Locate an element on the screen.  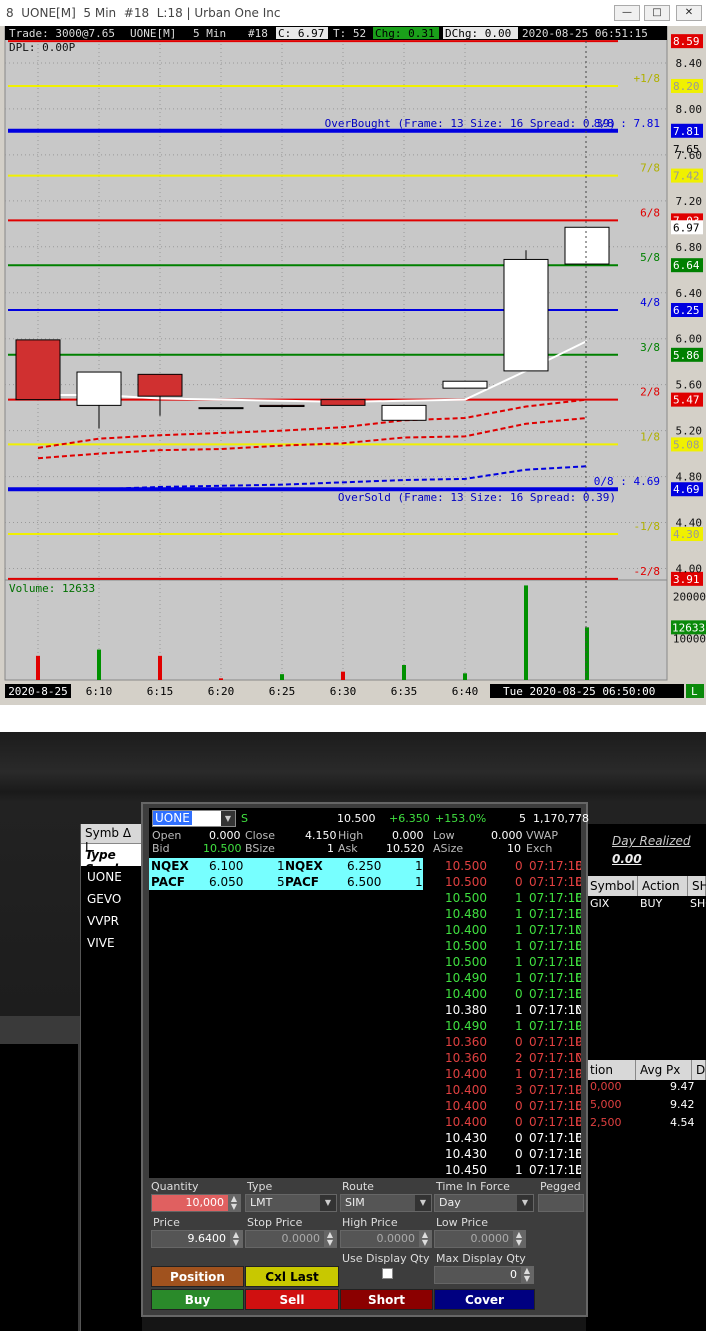
time-sales-row: 10.430 0 07:17:10 E is located at coordinates (502, 1154).